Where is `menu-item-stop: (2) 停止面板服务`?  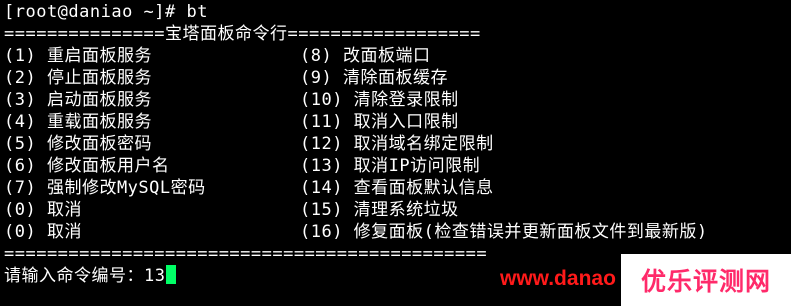 menu-item-stop: (2) 停止面板服务 is located at coordinates (78, 78).